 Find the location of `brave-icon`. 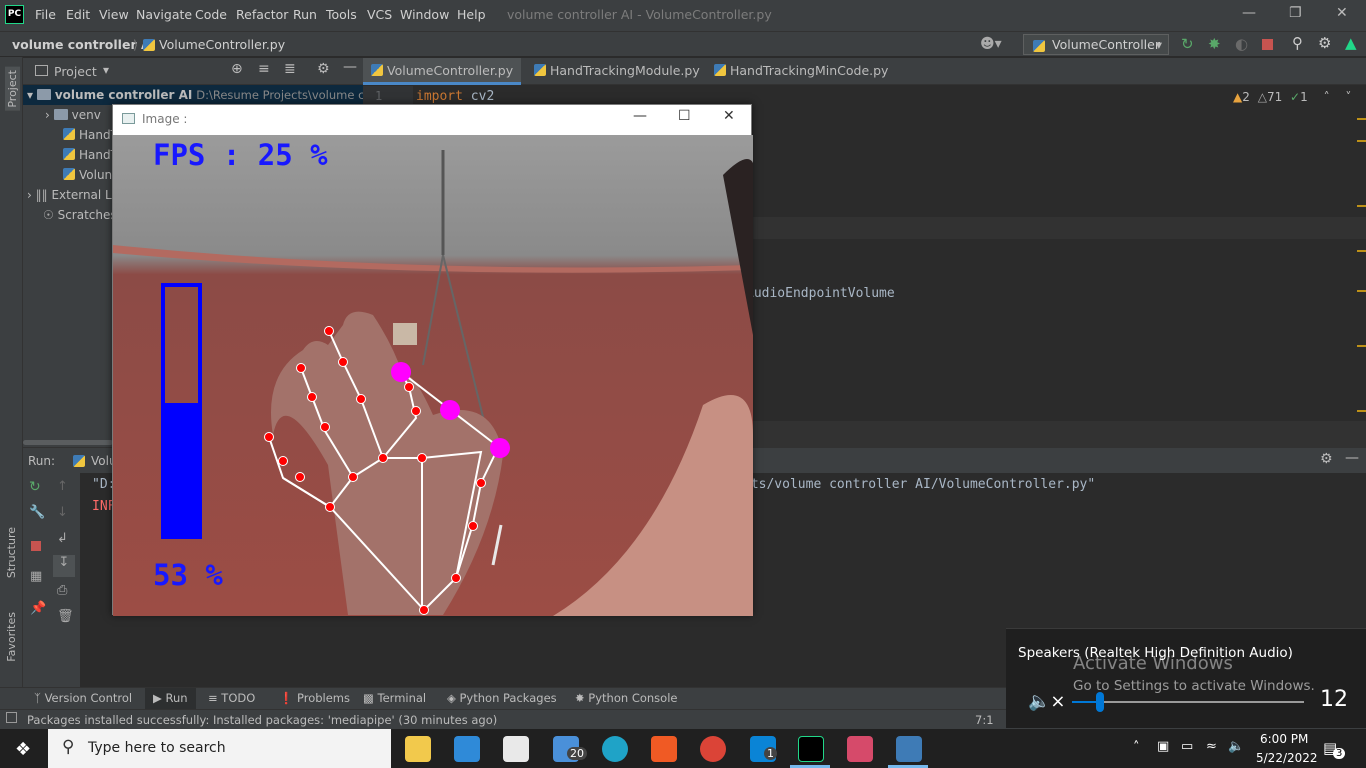

brave-icon is located at coordinates (664, 749).